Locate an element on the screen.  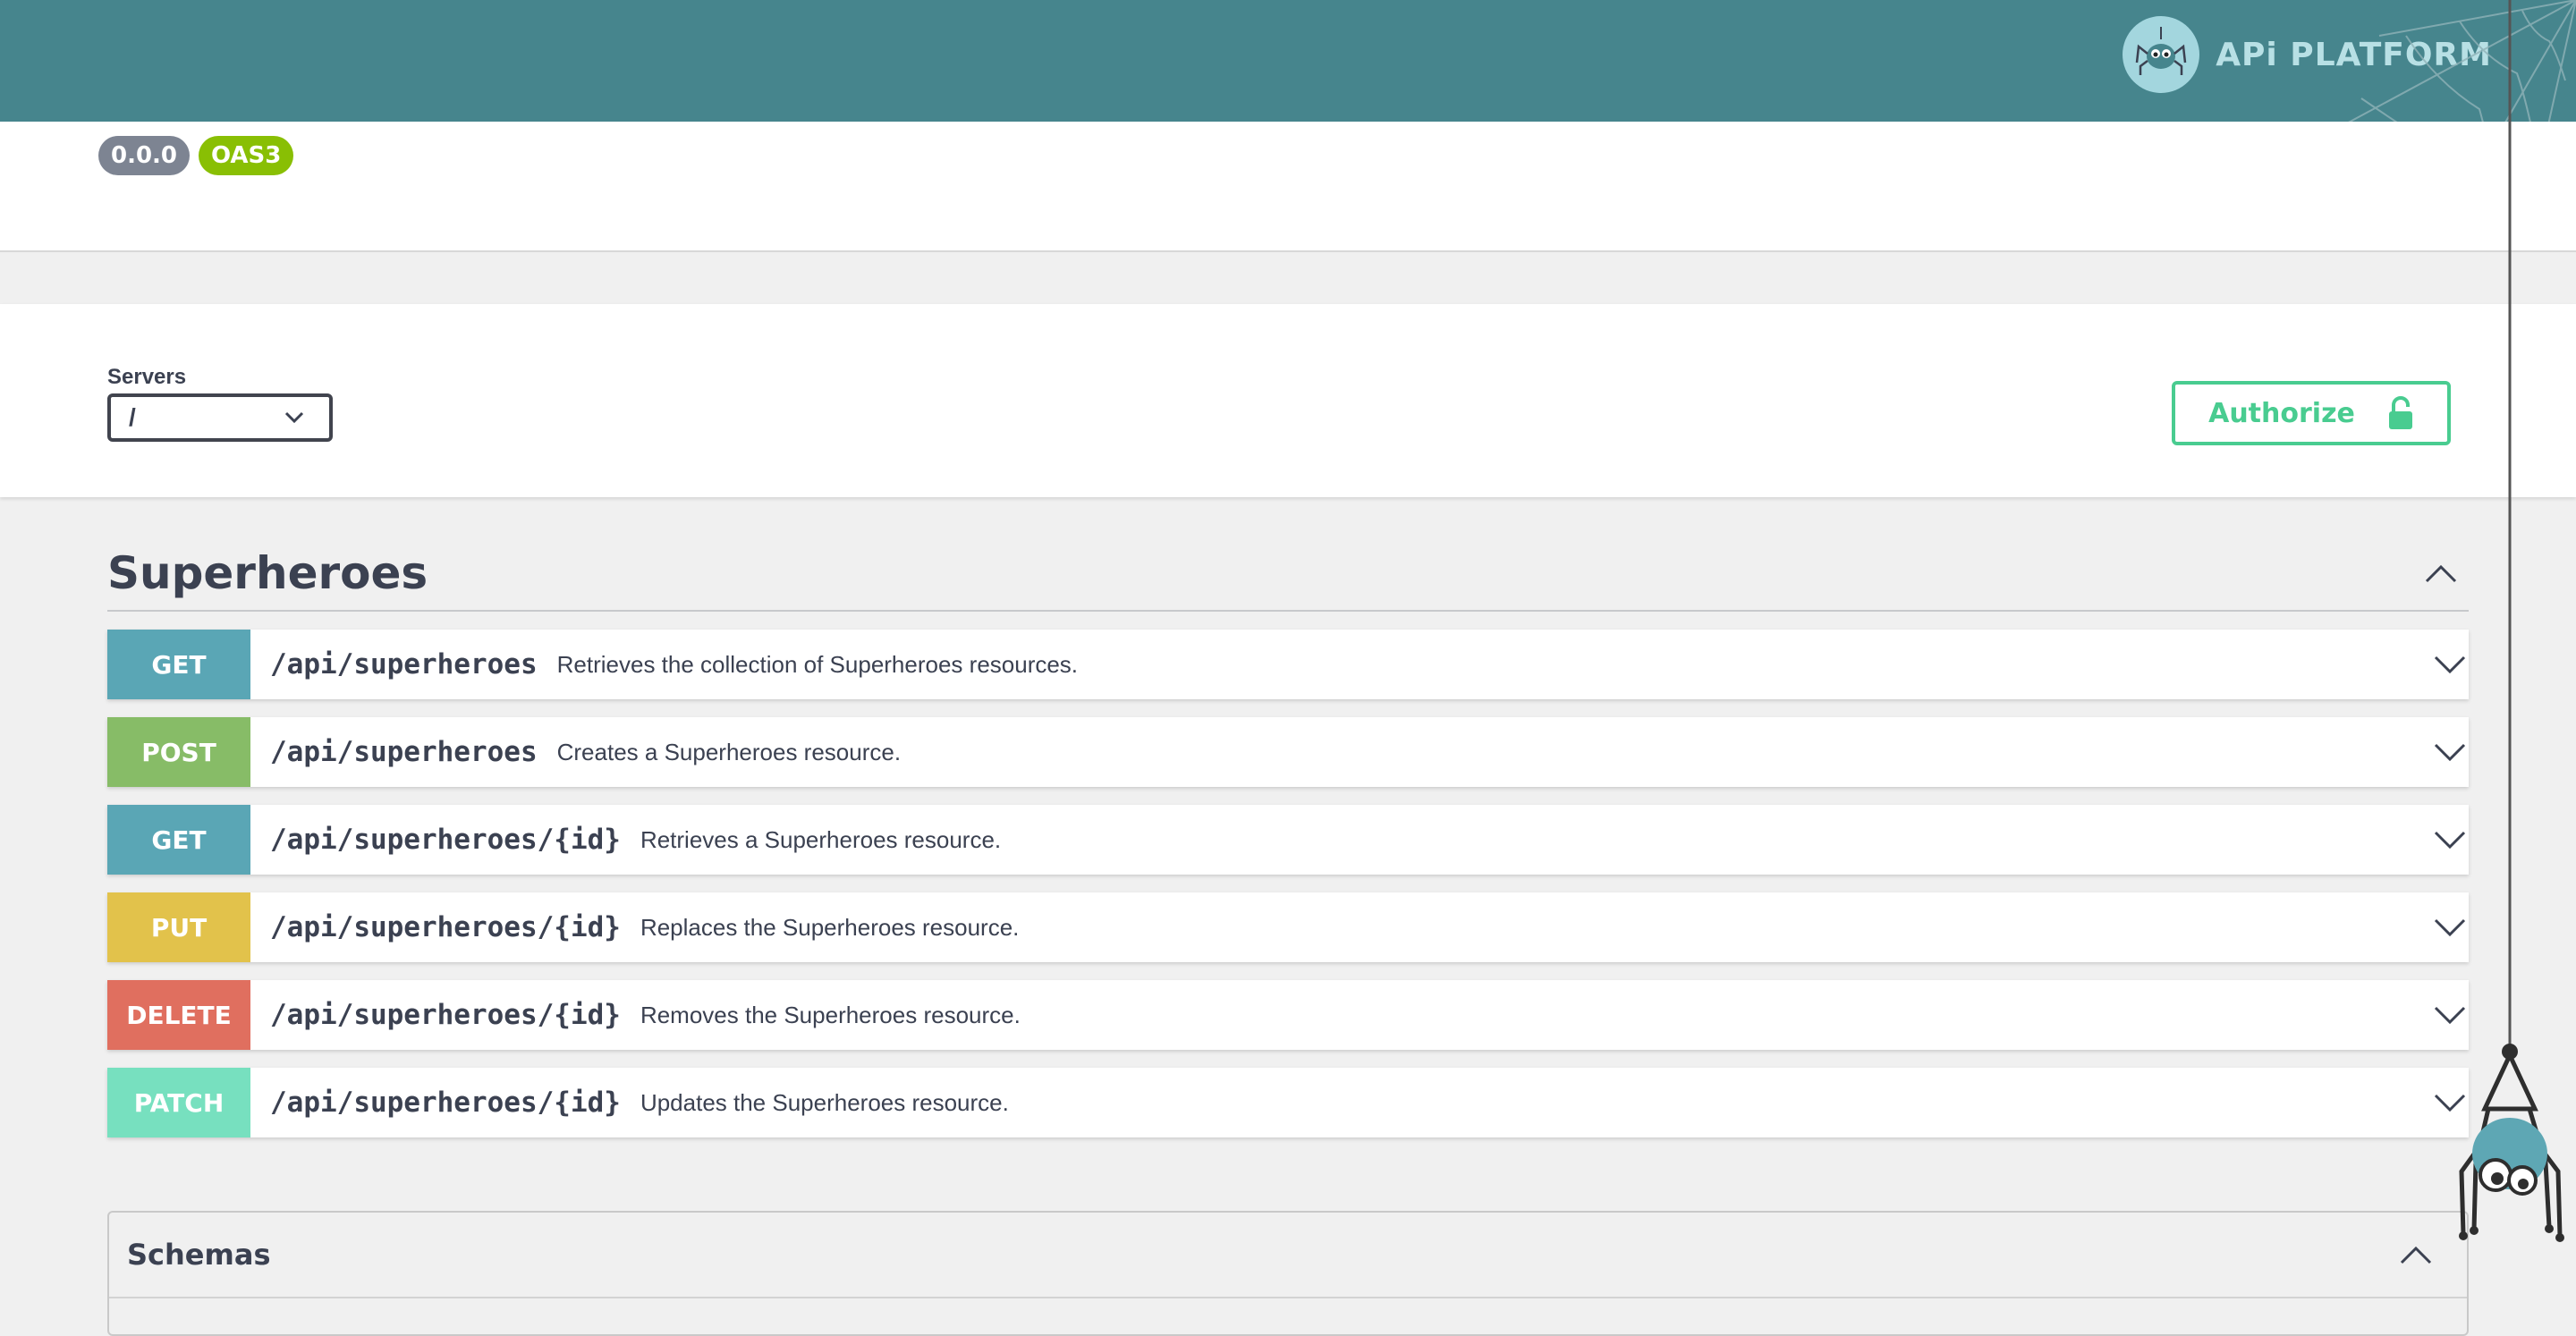
tag-header-superheroes: Superheroes is located at coordinates (1288, 574).